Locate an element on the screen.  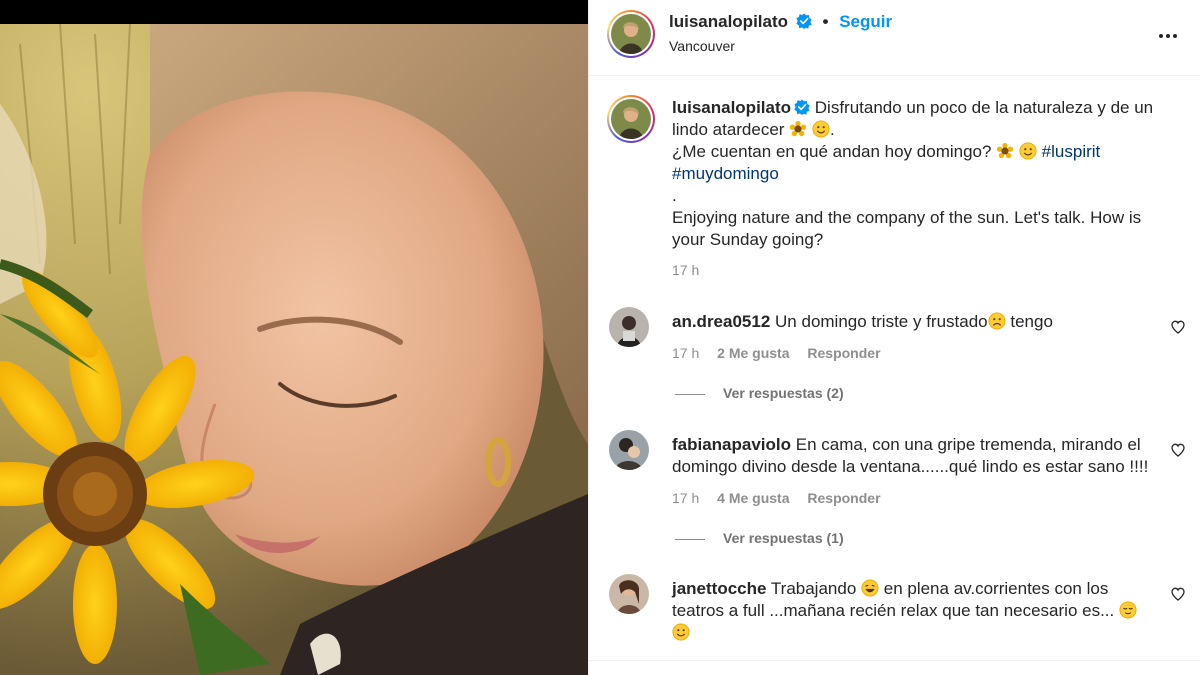
comment-text-after: tengo is located at coordinates (1029, 321).